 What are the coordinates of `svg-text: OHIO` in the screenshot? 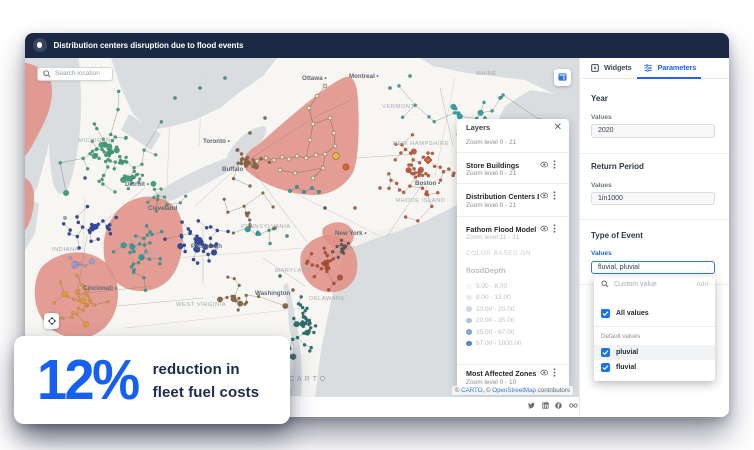 It's located at (151, 254).